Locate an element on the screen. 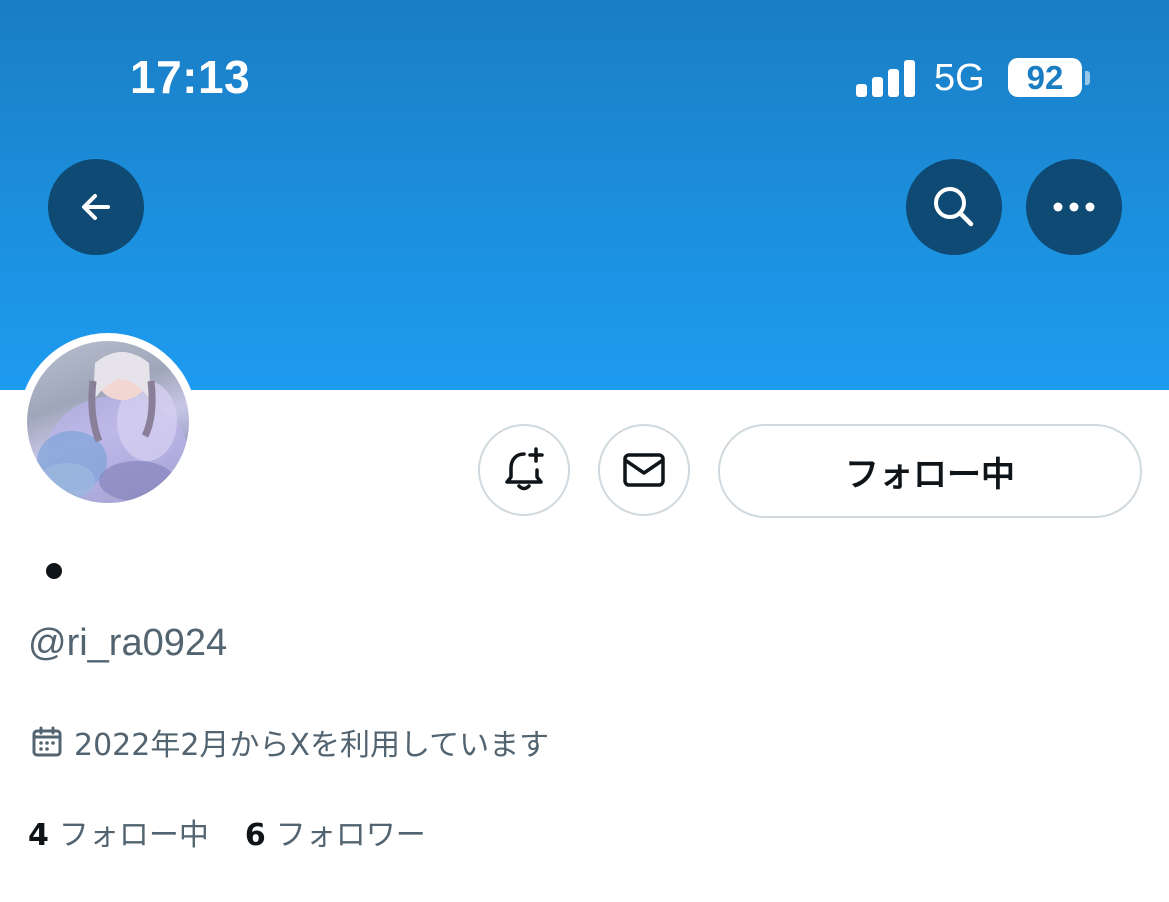 The image size is (1169, 902). status-time: 17:13 is located at coordinates (190, 77).